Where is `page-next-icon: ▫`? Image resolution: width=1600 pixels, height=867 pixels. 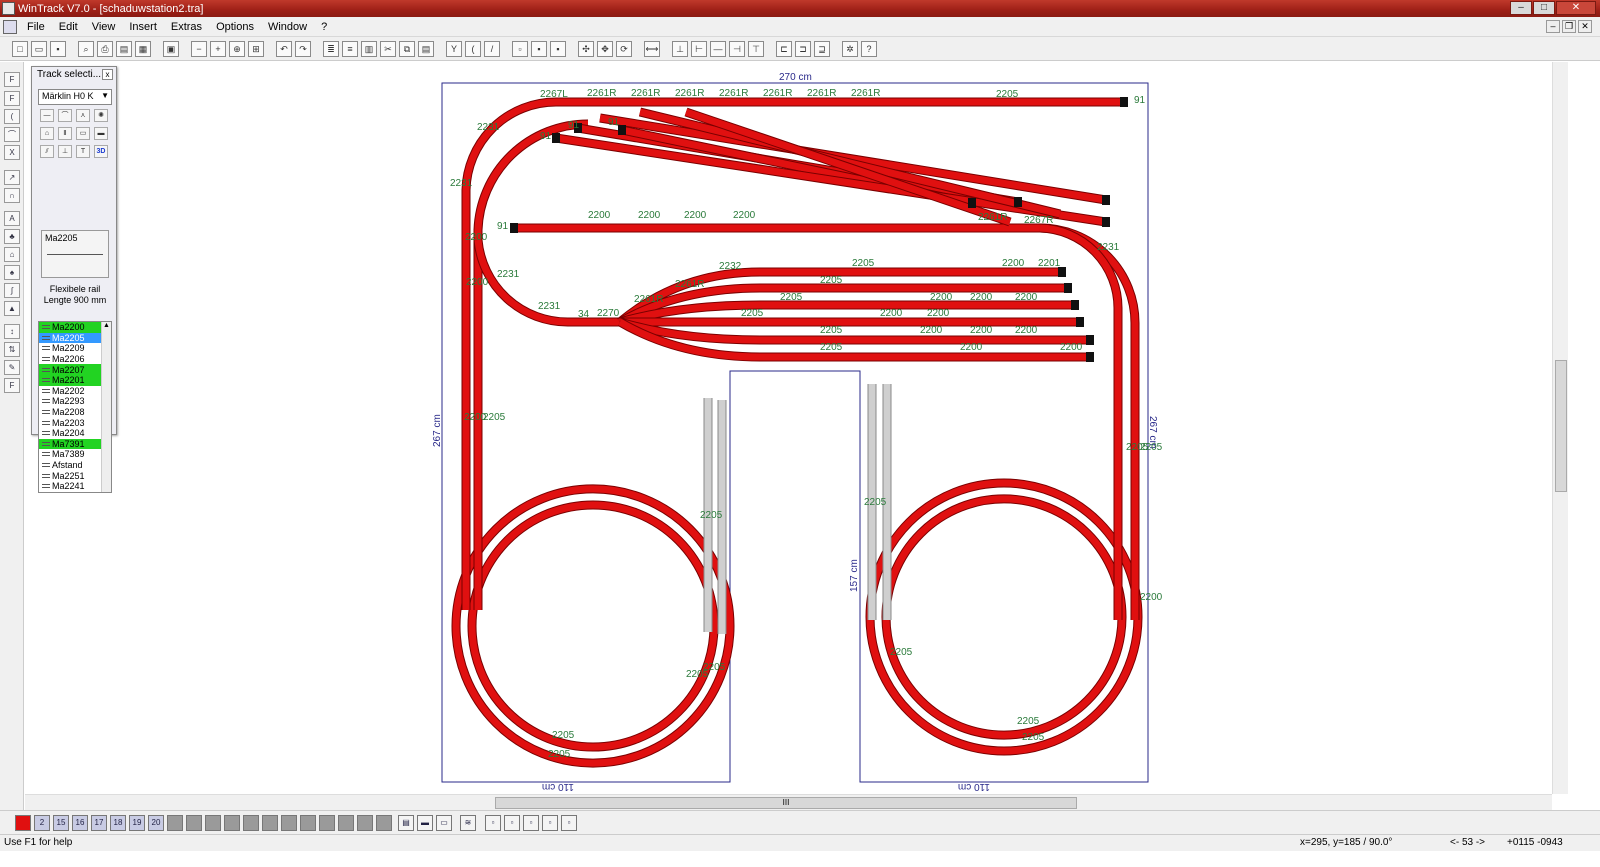 page-next-icon: ▫ is located at coordinates (531, 823).